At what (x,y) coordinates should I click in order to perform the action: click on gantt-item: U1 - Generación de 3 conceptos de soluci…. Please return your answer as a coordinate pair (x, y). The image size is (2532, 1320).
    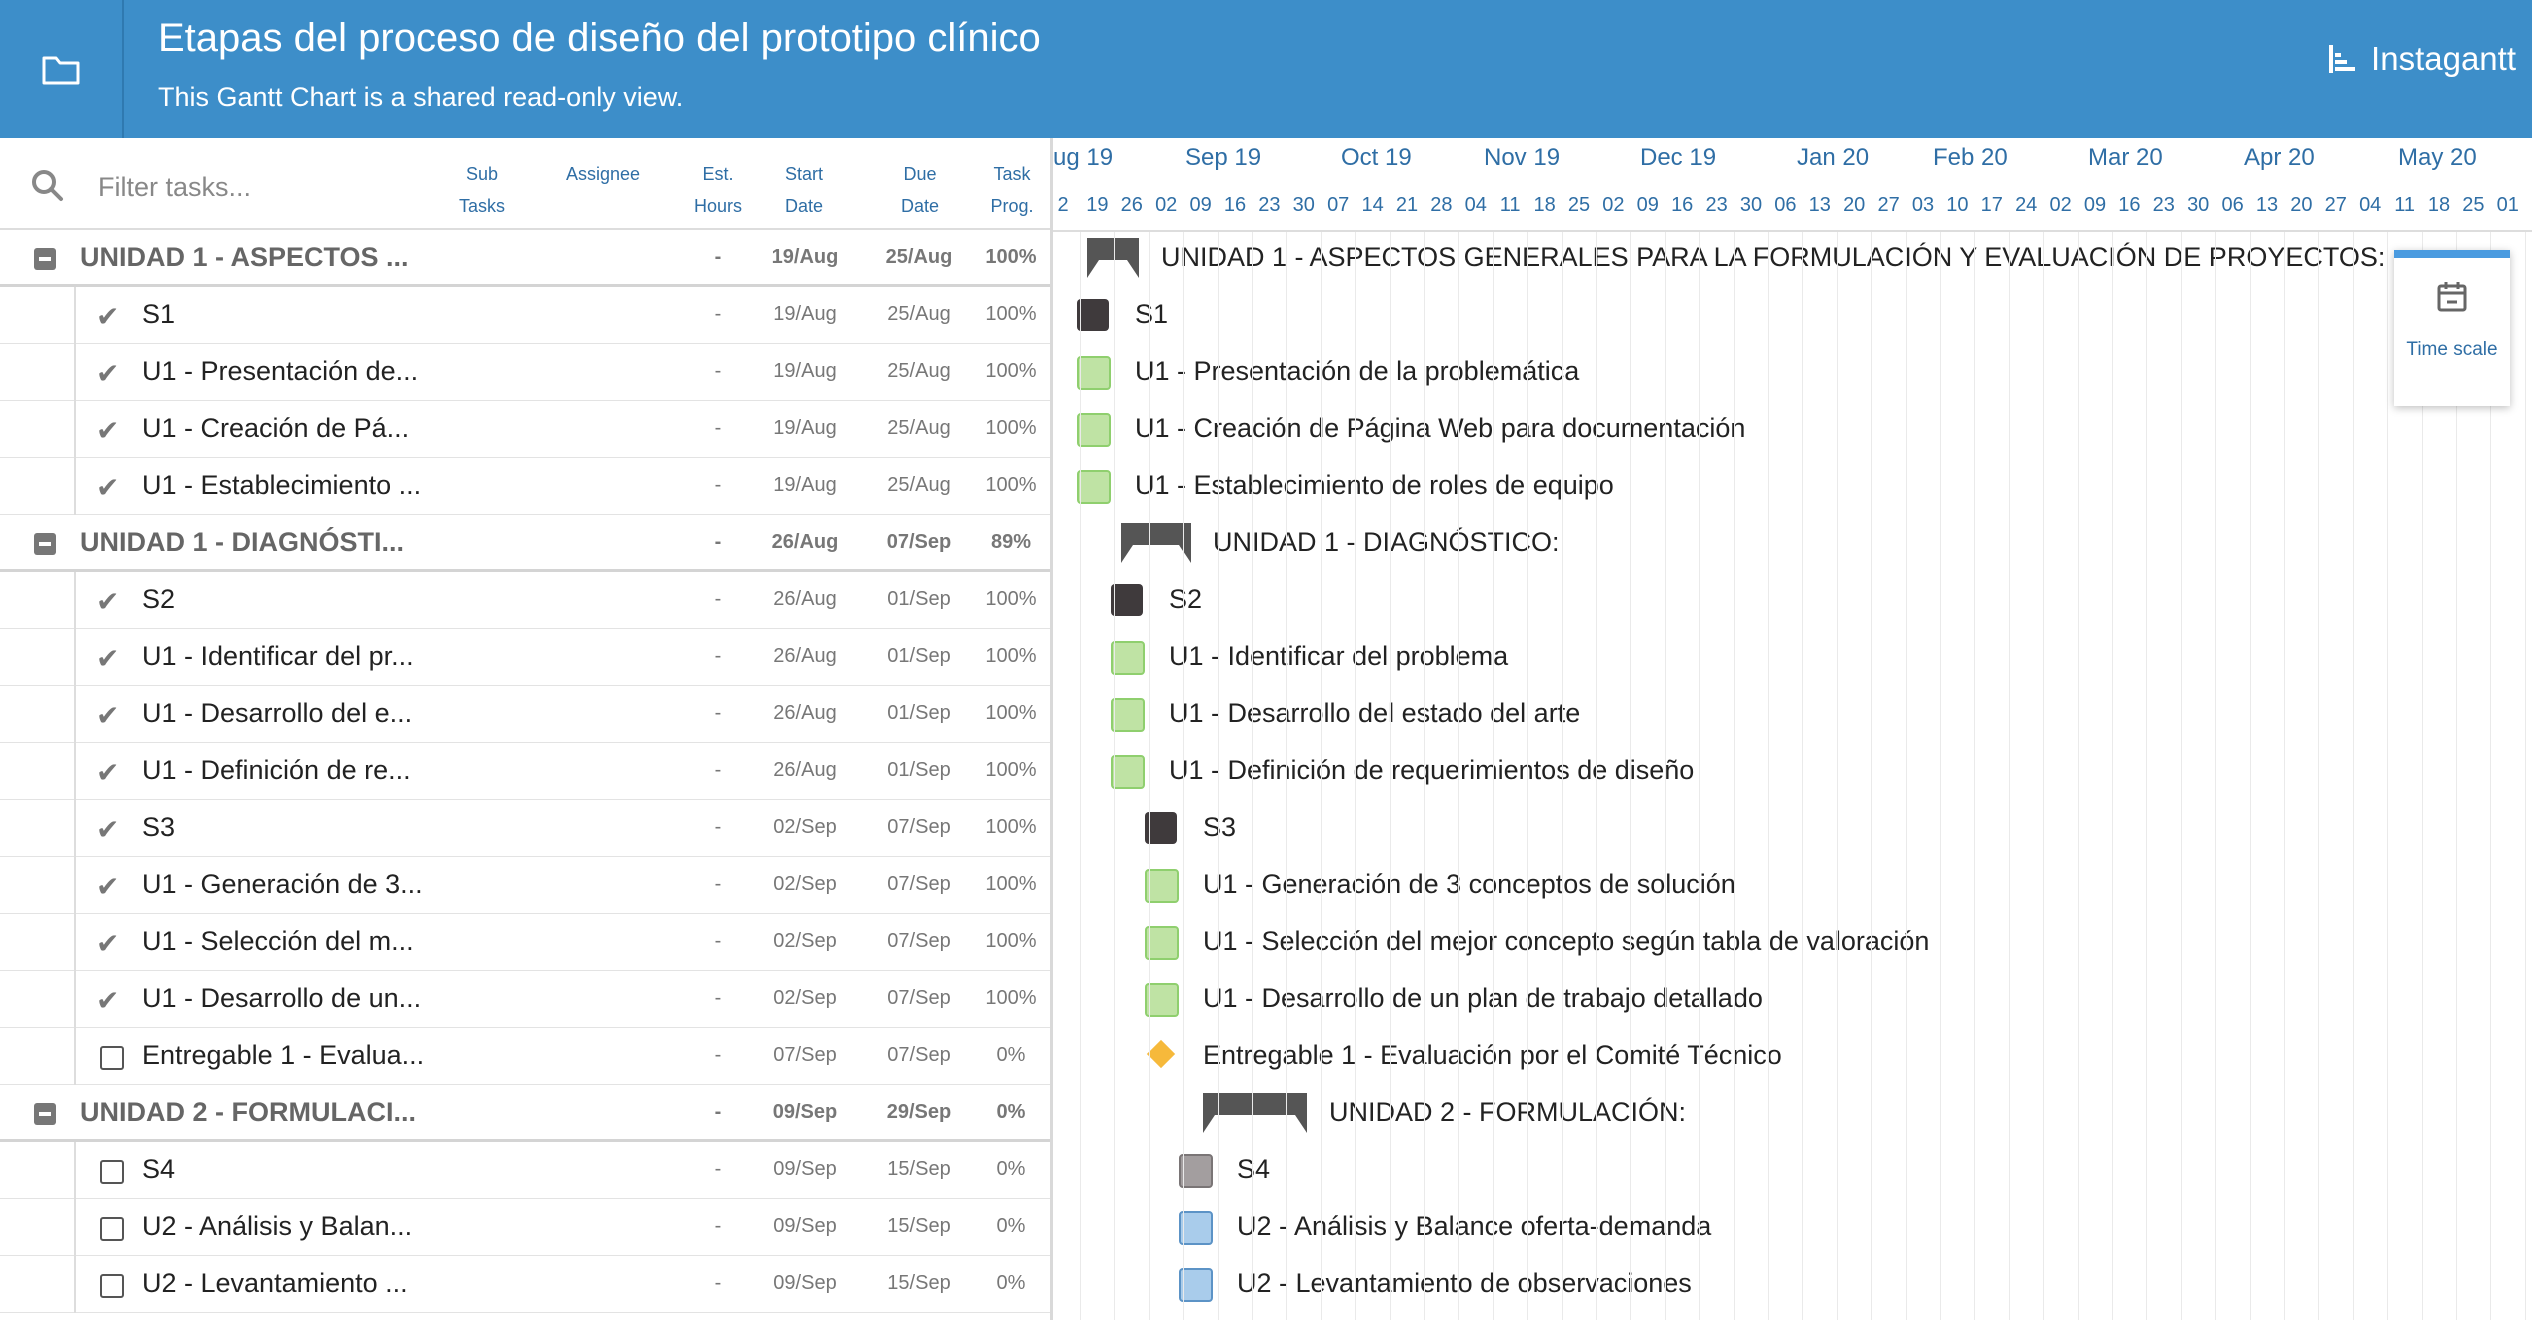
    Looking at the image, I should click on (1792, 885).